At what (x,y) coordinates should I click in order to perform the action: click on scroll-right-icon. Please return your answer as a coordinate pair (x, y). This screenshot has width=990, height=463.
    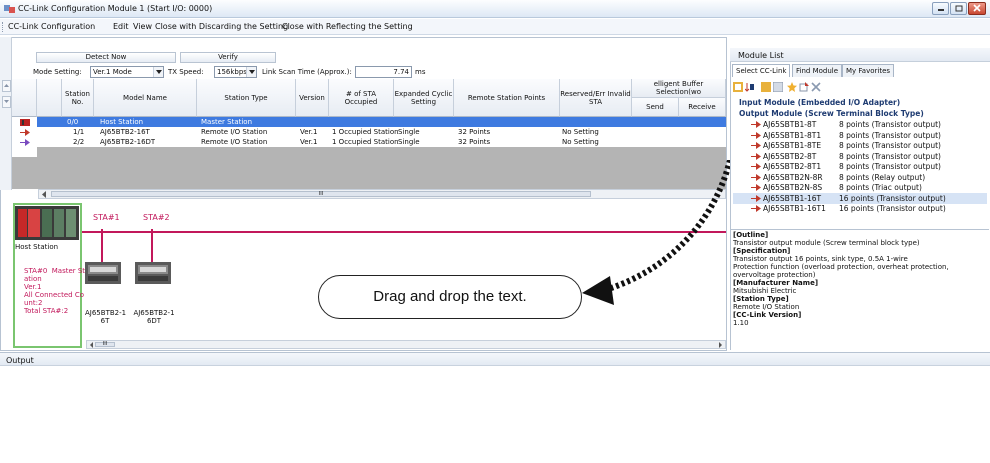
    Looking at the image, I should click on (720, 345).